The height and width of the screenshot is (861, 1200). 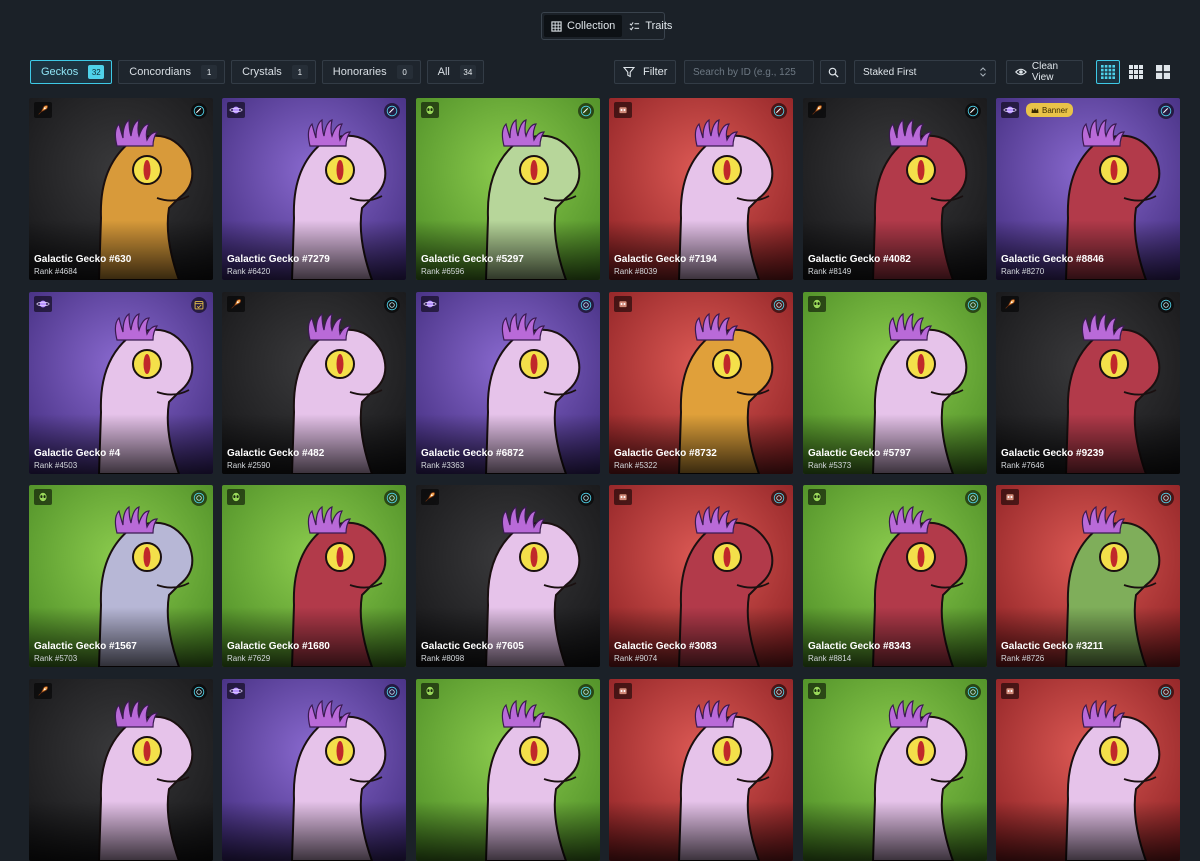 I want to click on clean-view-button: Clean View, so click(x=1044, y=72).